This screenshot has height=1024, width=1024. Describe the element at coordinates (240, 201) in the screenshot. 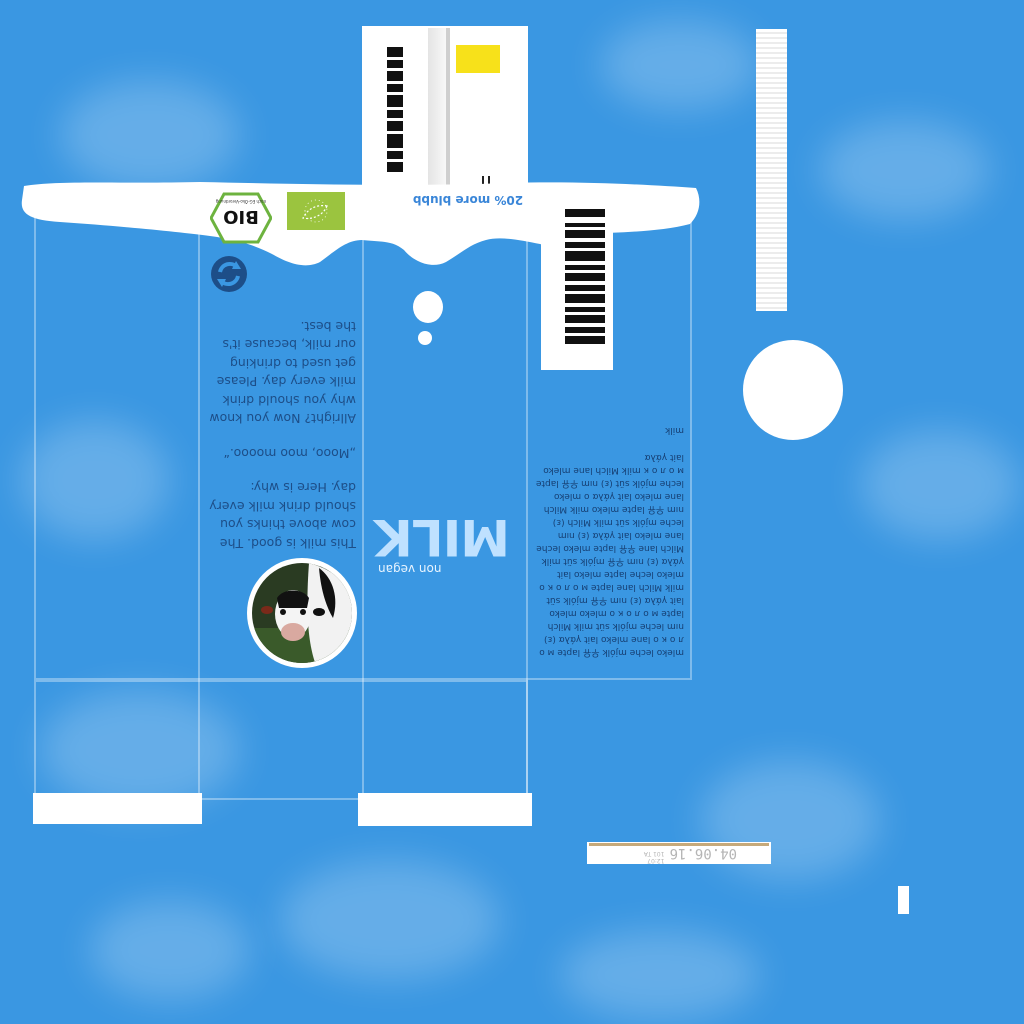

I see `svg-text: nach EG-Öko-Verordnung` at that location.